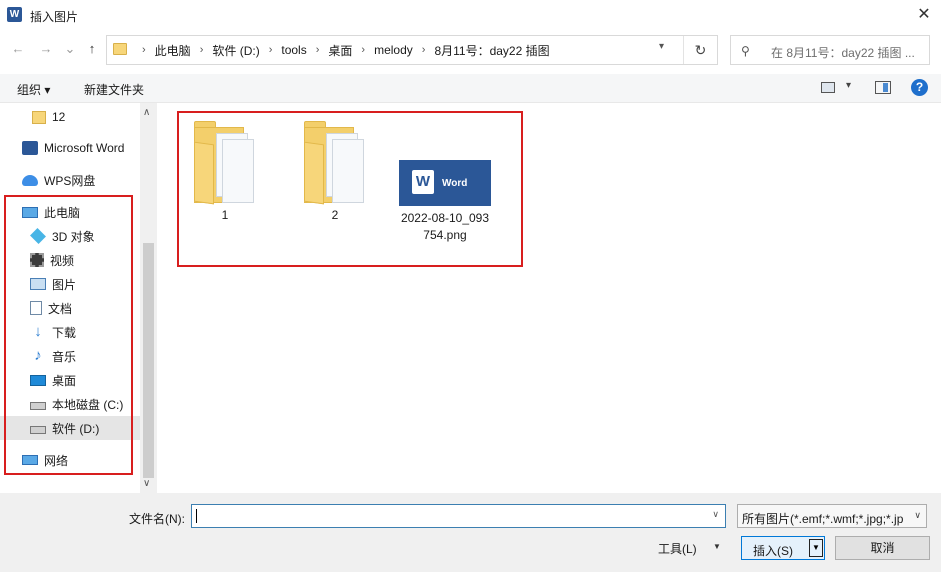 The width and height of the screenshot is (941, 572). I want to click on breadcrumb-item: 桌面, so click(340, 50).